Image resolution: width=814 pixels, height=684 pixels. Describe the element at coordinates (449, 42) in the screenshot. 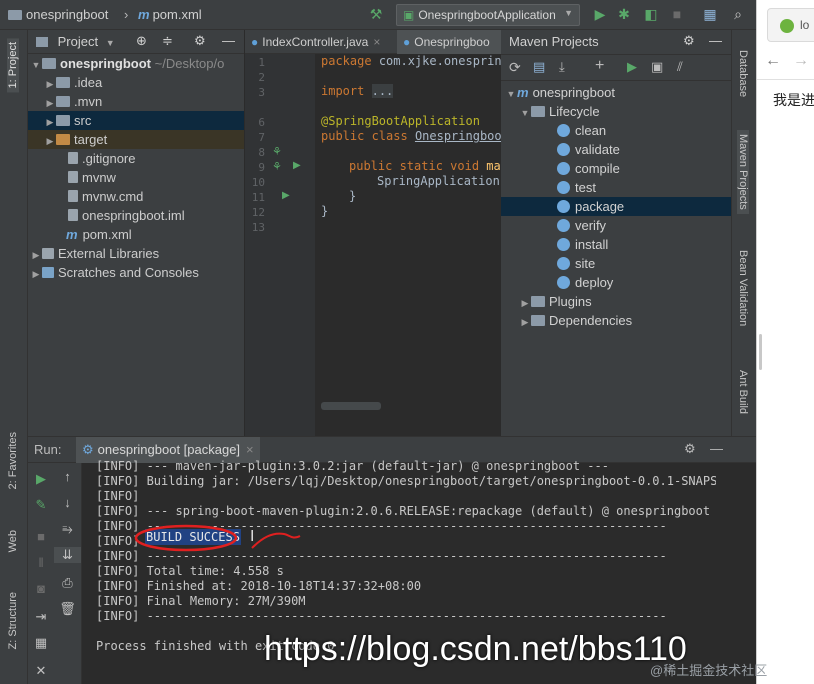

I see `tab-onespringboot: ● Onespringboo` at that location.